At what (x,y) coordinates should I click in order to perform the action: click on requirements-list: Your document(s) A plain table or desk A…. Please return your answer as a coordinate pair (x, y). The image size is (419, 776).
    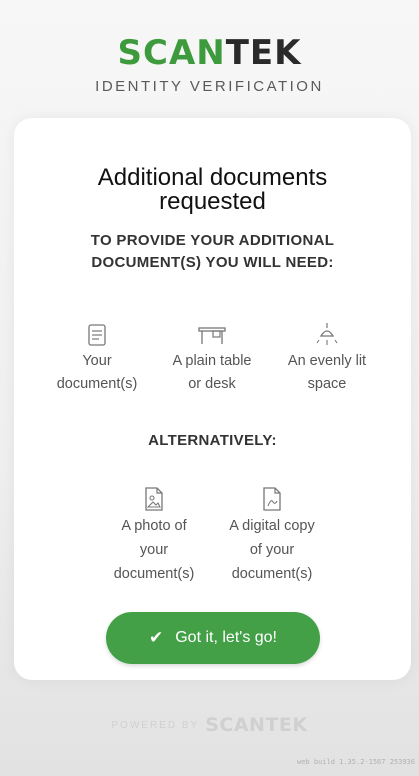
    Looking at the image, I should click on (212, 365).